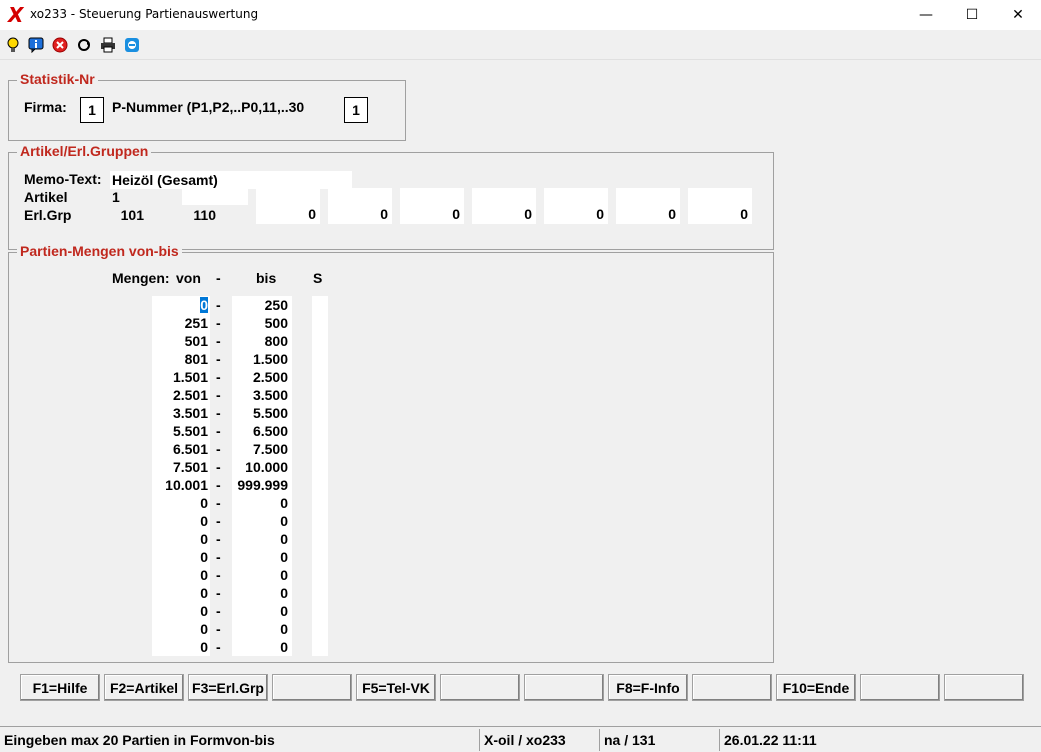  What do you see at coordinates (180, 377) in the screenshot?
I see `von-cell: 1.501` at bounding box center [180, 377].